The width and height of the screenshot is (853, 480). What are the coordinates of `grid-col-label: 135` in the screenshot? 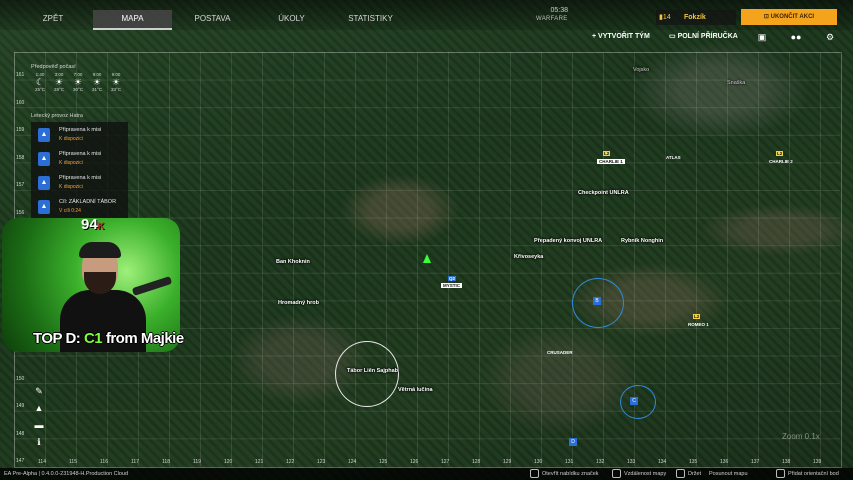 It's located at (693, 462).